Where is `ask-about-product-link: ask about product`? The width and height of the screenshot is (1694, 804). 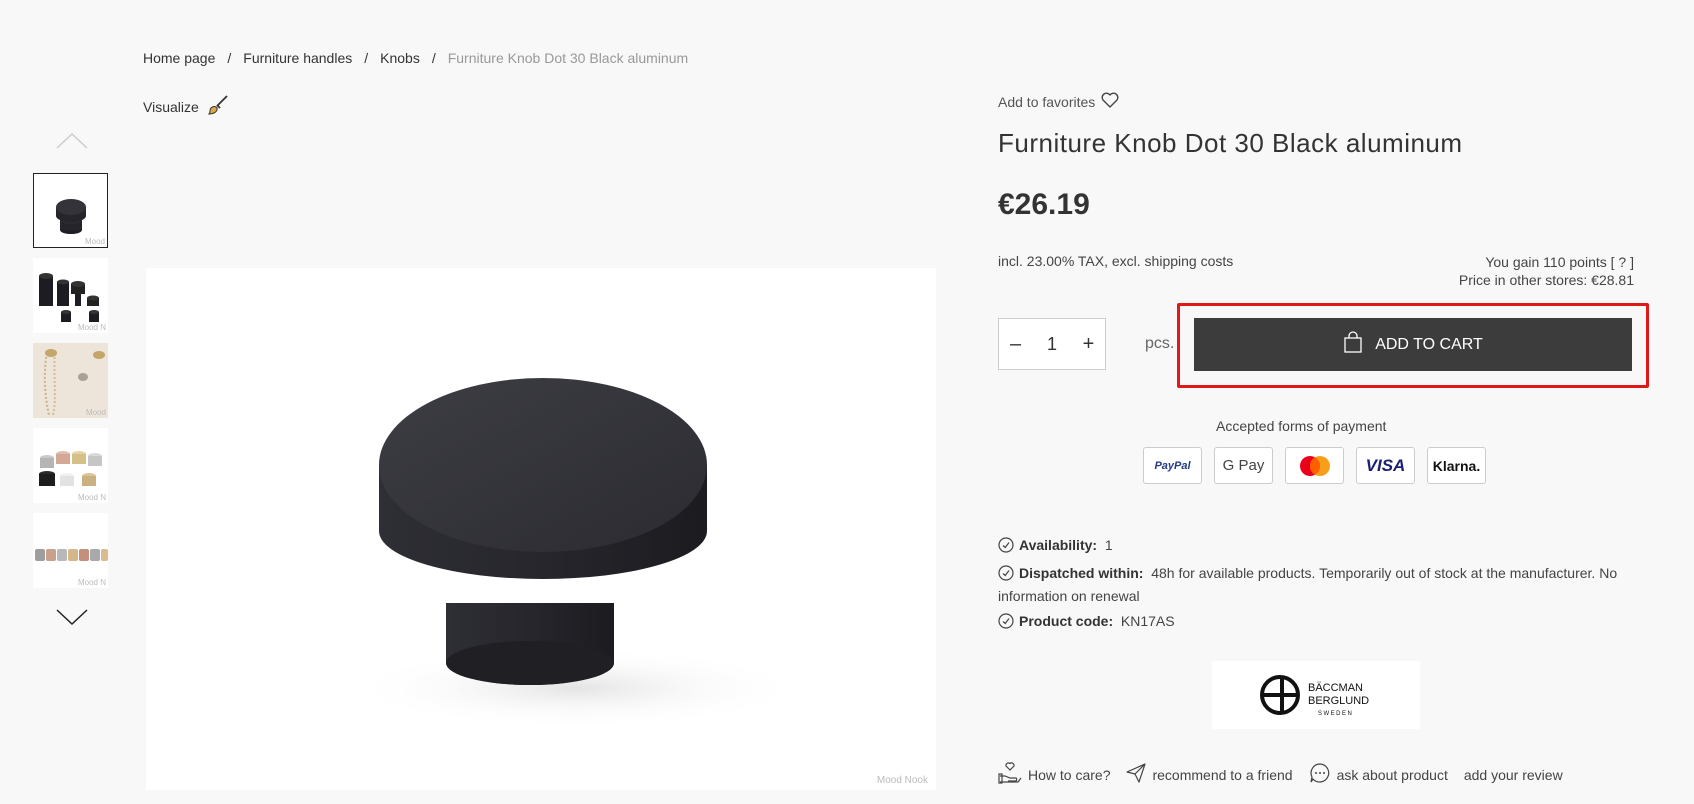
ask-about-product-link: ask about product is located at coordinates (1378, 774).